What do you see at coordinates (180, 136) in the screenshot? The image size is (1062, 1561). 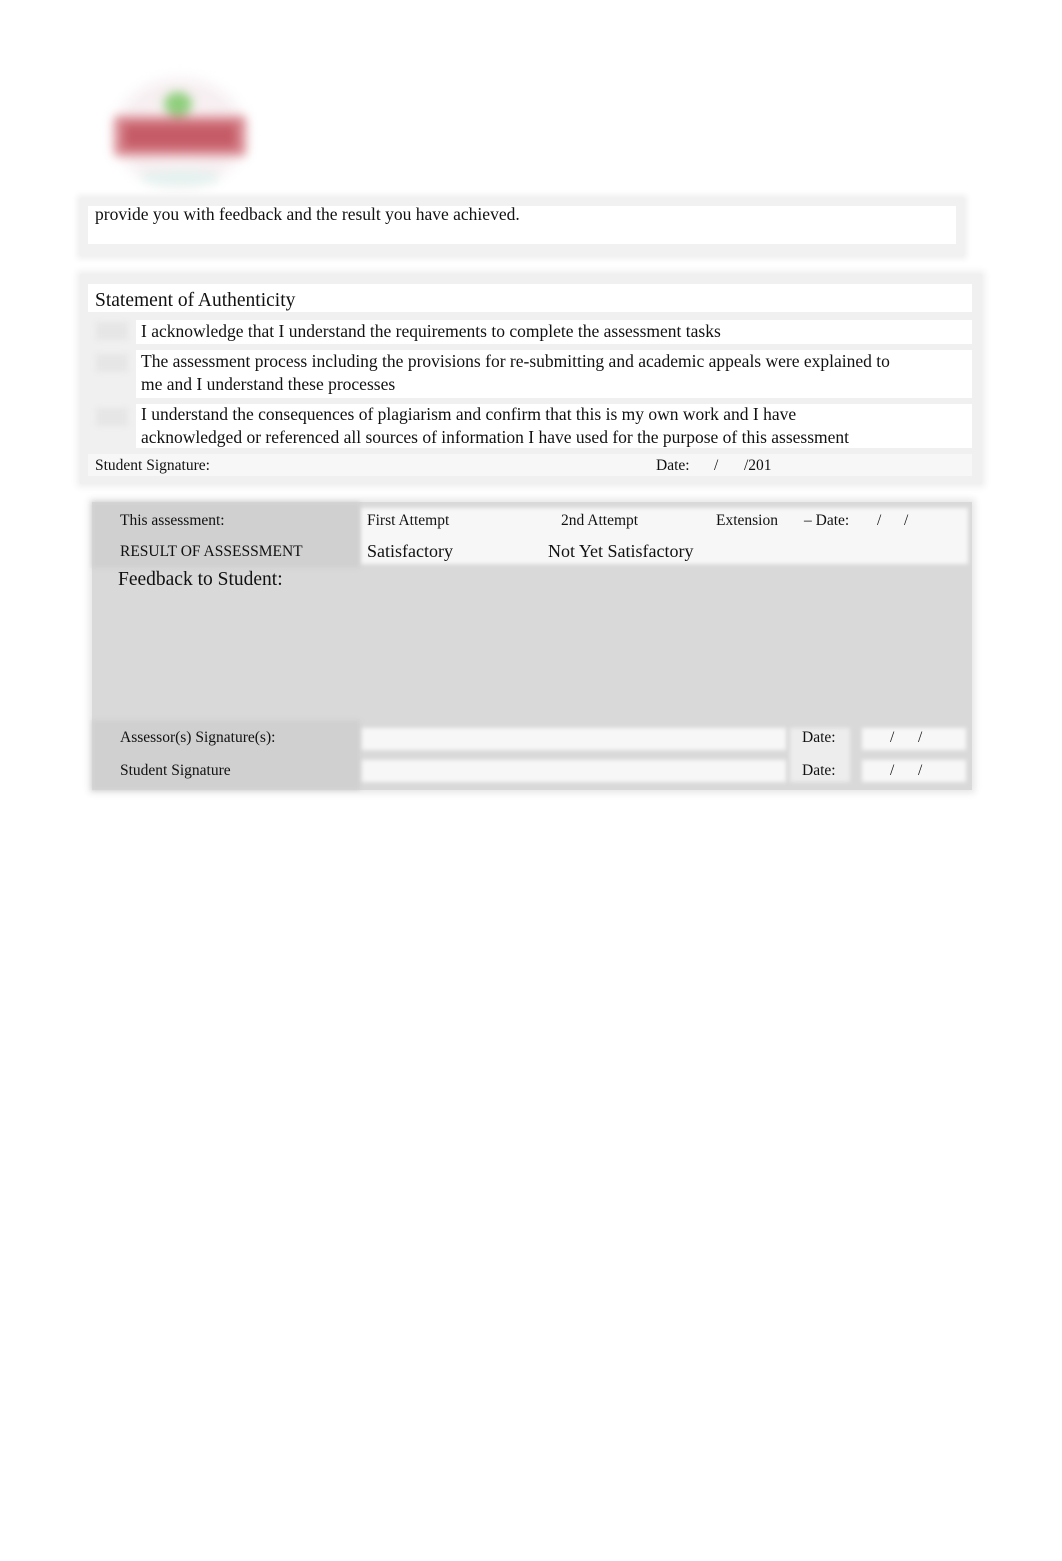 I see `logo-banner-core` at bounding box center [180, 136].